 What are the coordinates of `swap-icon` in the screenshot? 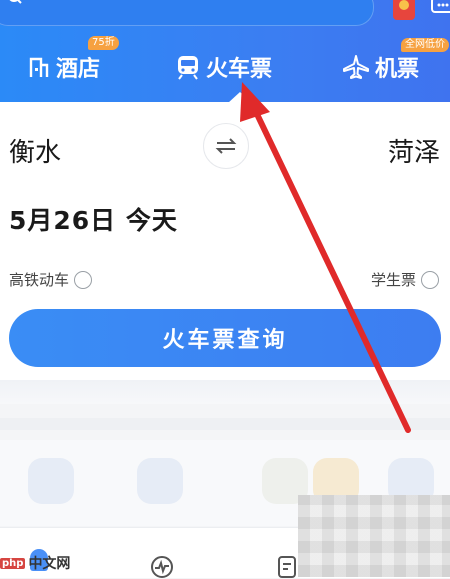 It's located at (226, 146).